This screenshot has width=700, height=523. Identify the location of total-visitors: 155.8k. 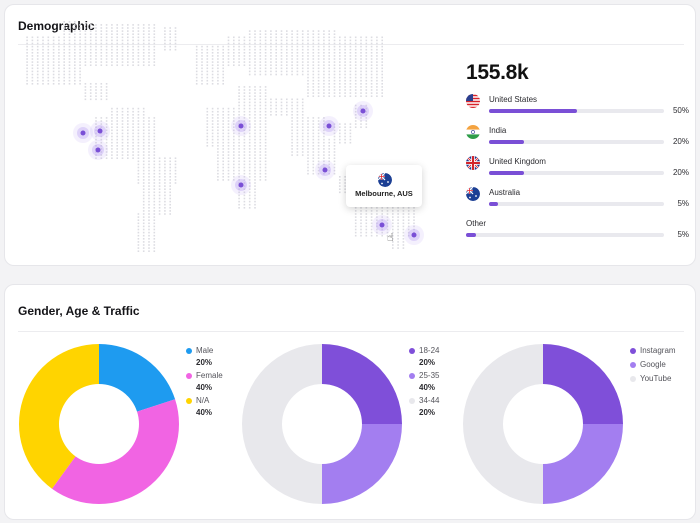
(497, 72).